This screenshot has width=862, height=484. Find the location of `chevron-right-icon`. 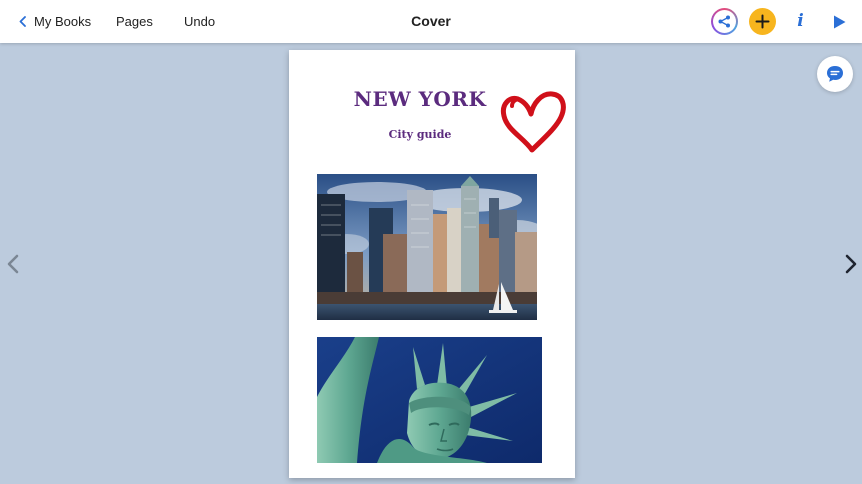

chevron-right-icon is located at coordinates (851, 264).